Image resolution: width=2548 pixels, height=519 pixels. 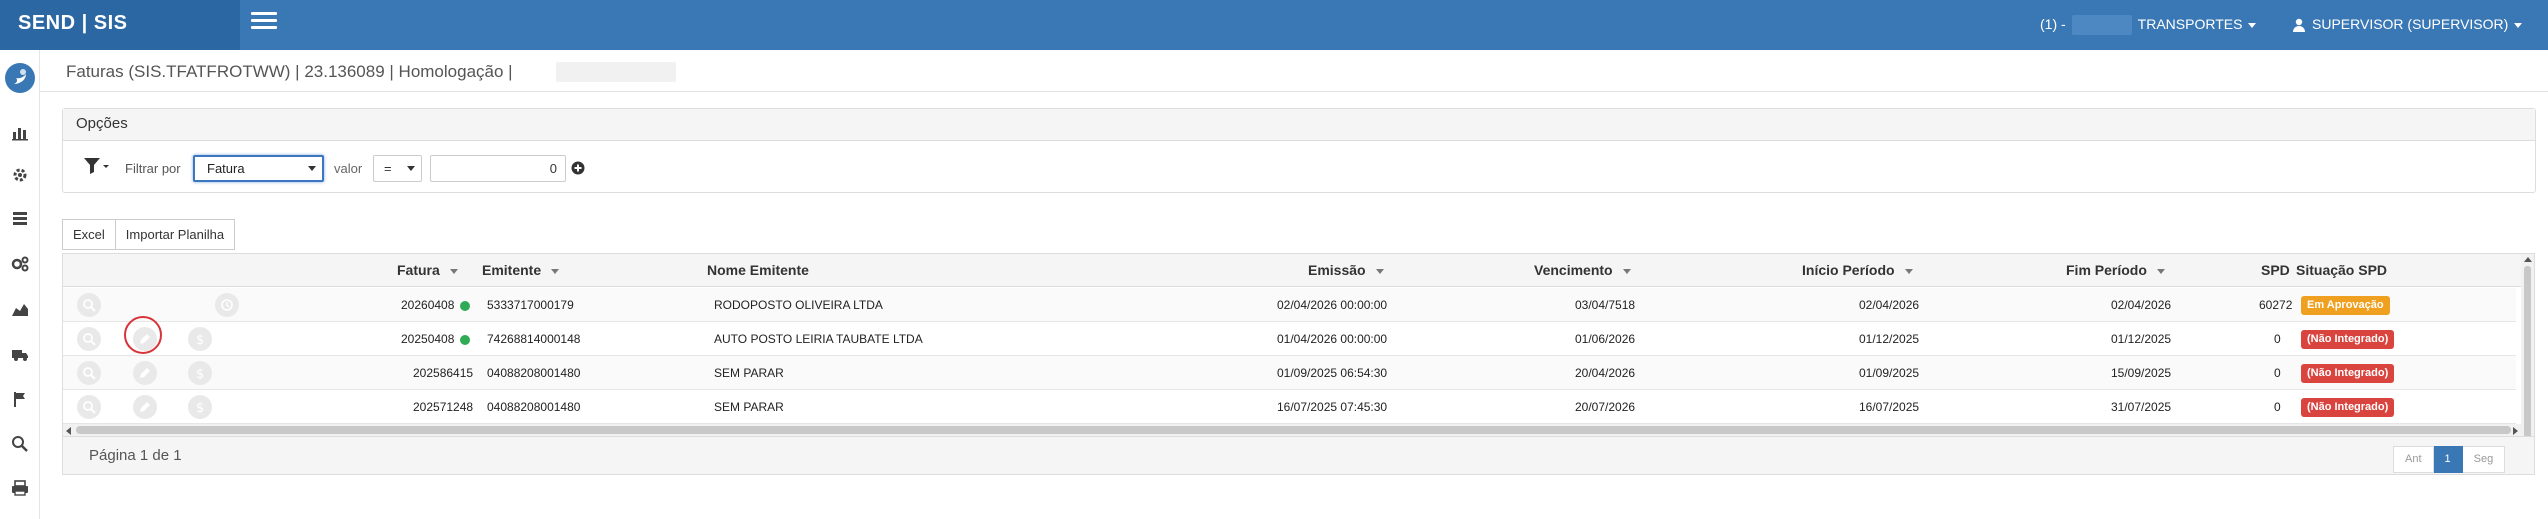 What do you see at coordinates (226, 168) in the screenshot?
I see `filter-field-value: Fatura` at bounding box center [226, 168].